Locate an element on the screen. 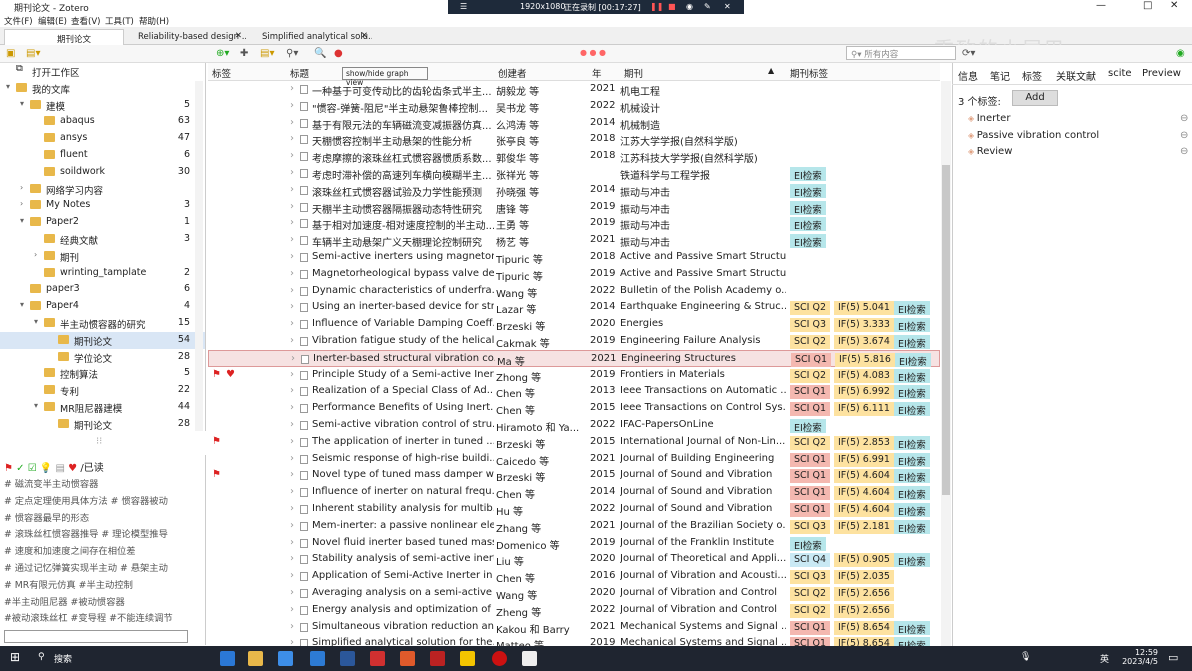  zotero-icon is located at coordinates (437, 658).